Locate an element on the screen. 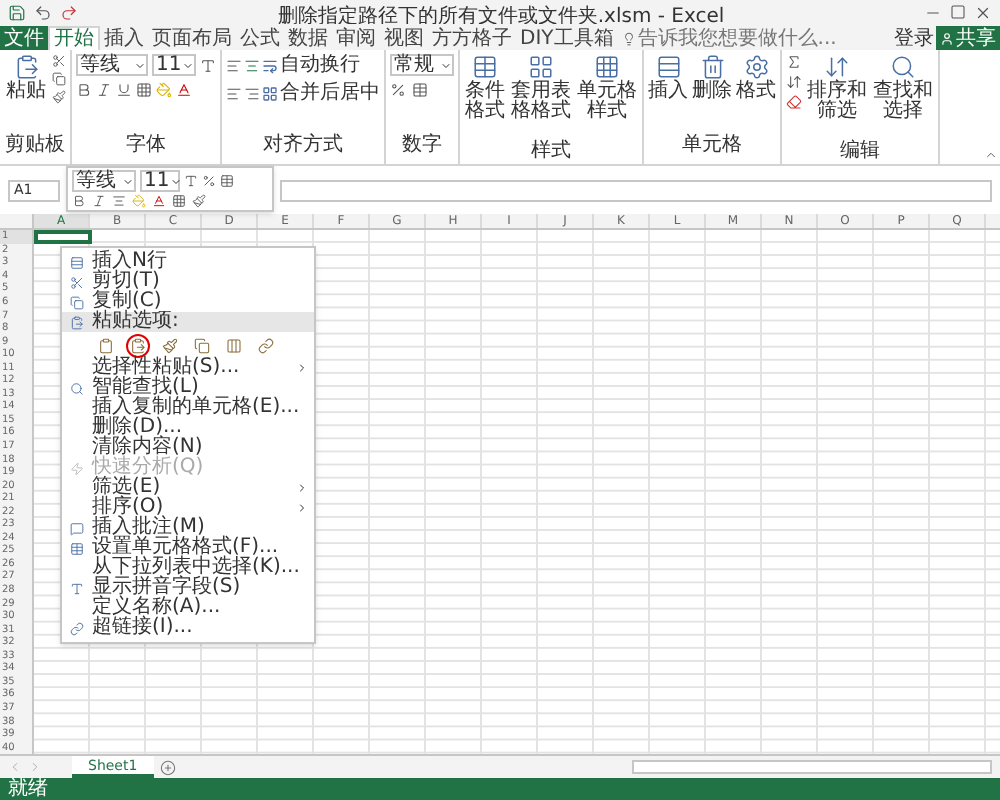  menu-item: 排序(O) is located at coordinates (188, 508).